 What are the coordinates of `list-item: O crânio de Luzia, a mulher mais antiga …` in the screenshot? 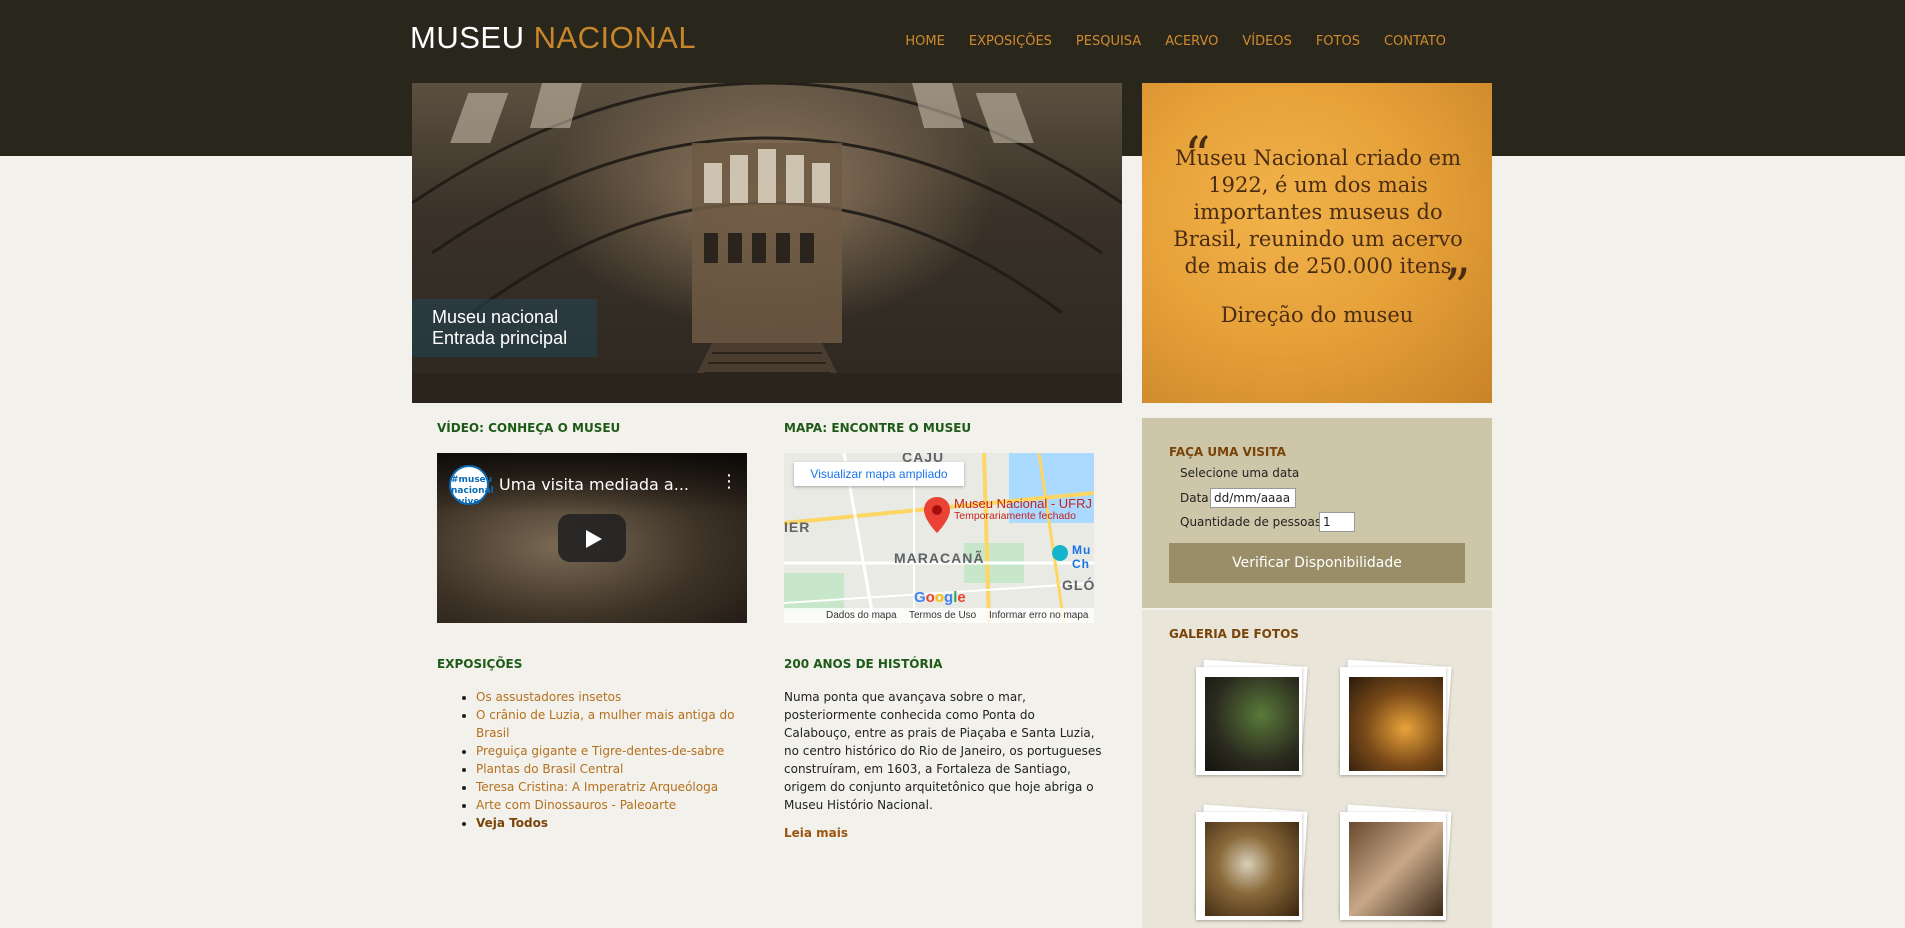 It's located at (621, 724).